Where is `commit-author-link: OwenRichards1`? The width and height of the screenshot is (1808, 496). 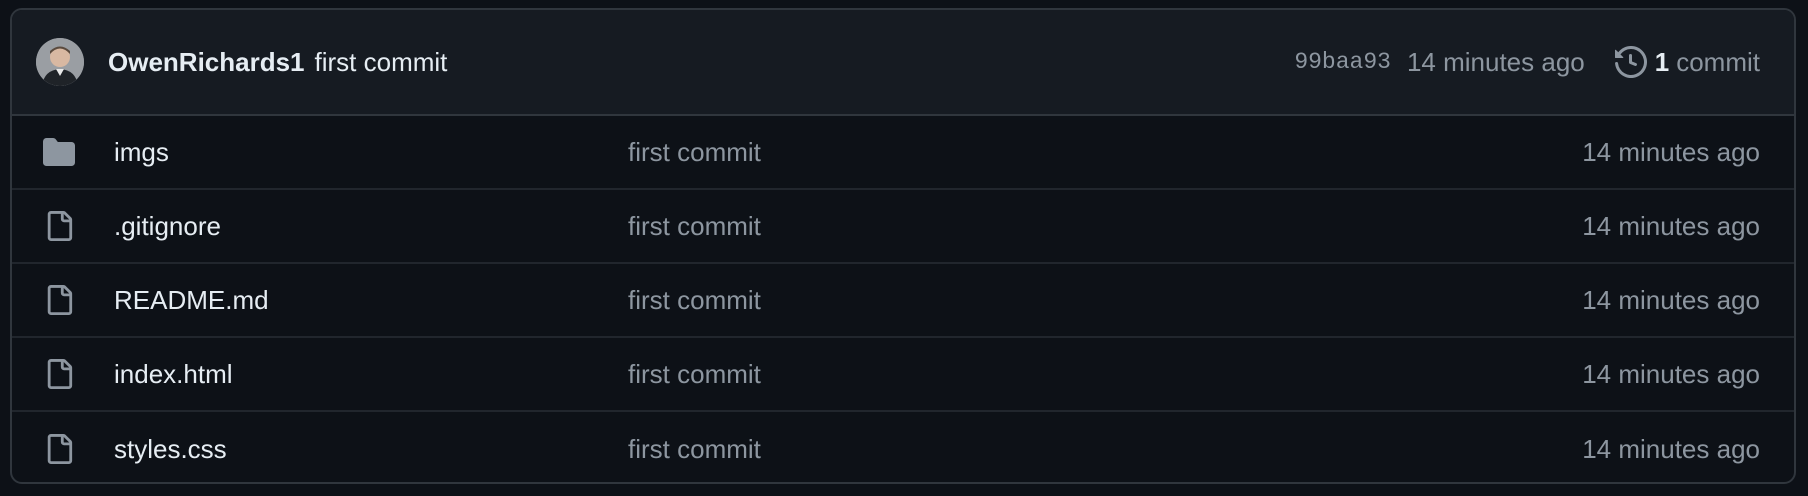 commit-author-link: OwenRichards1 is located at coordinates (206, 62).